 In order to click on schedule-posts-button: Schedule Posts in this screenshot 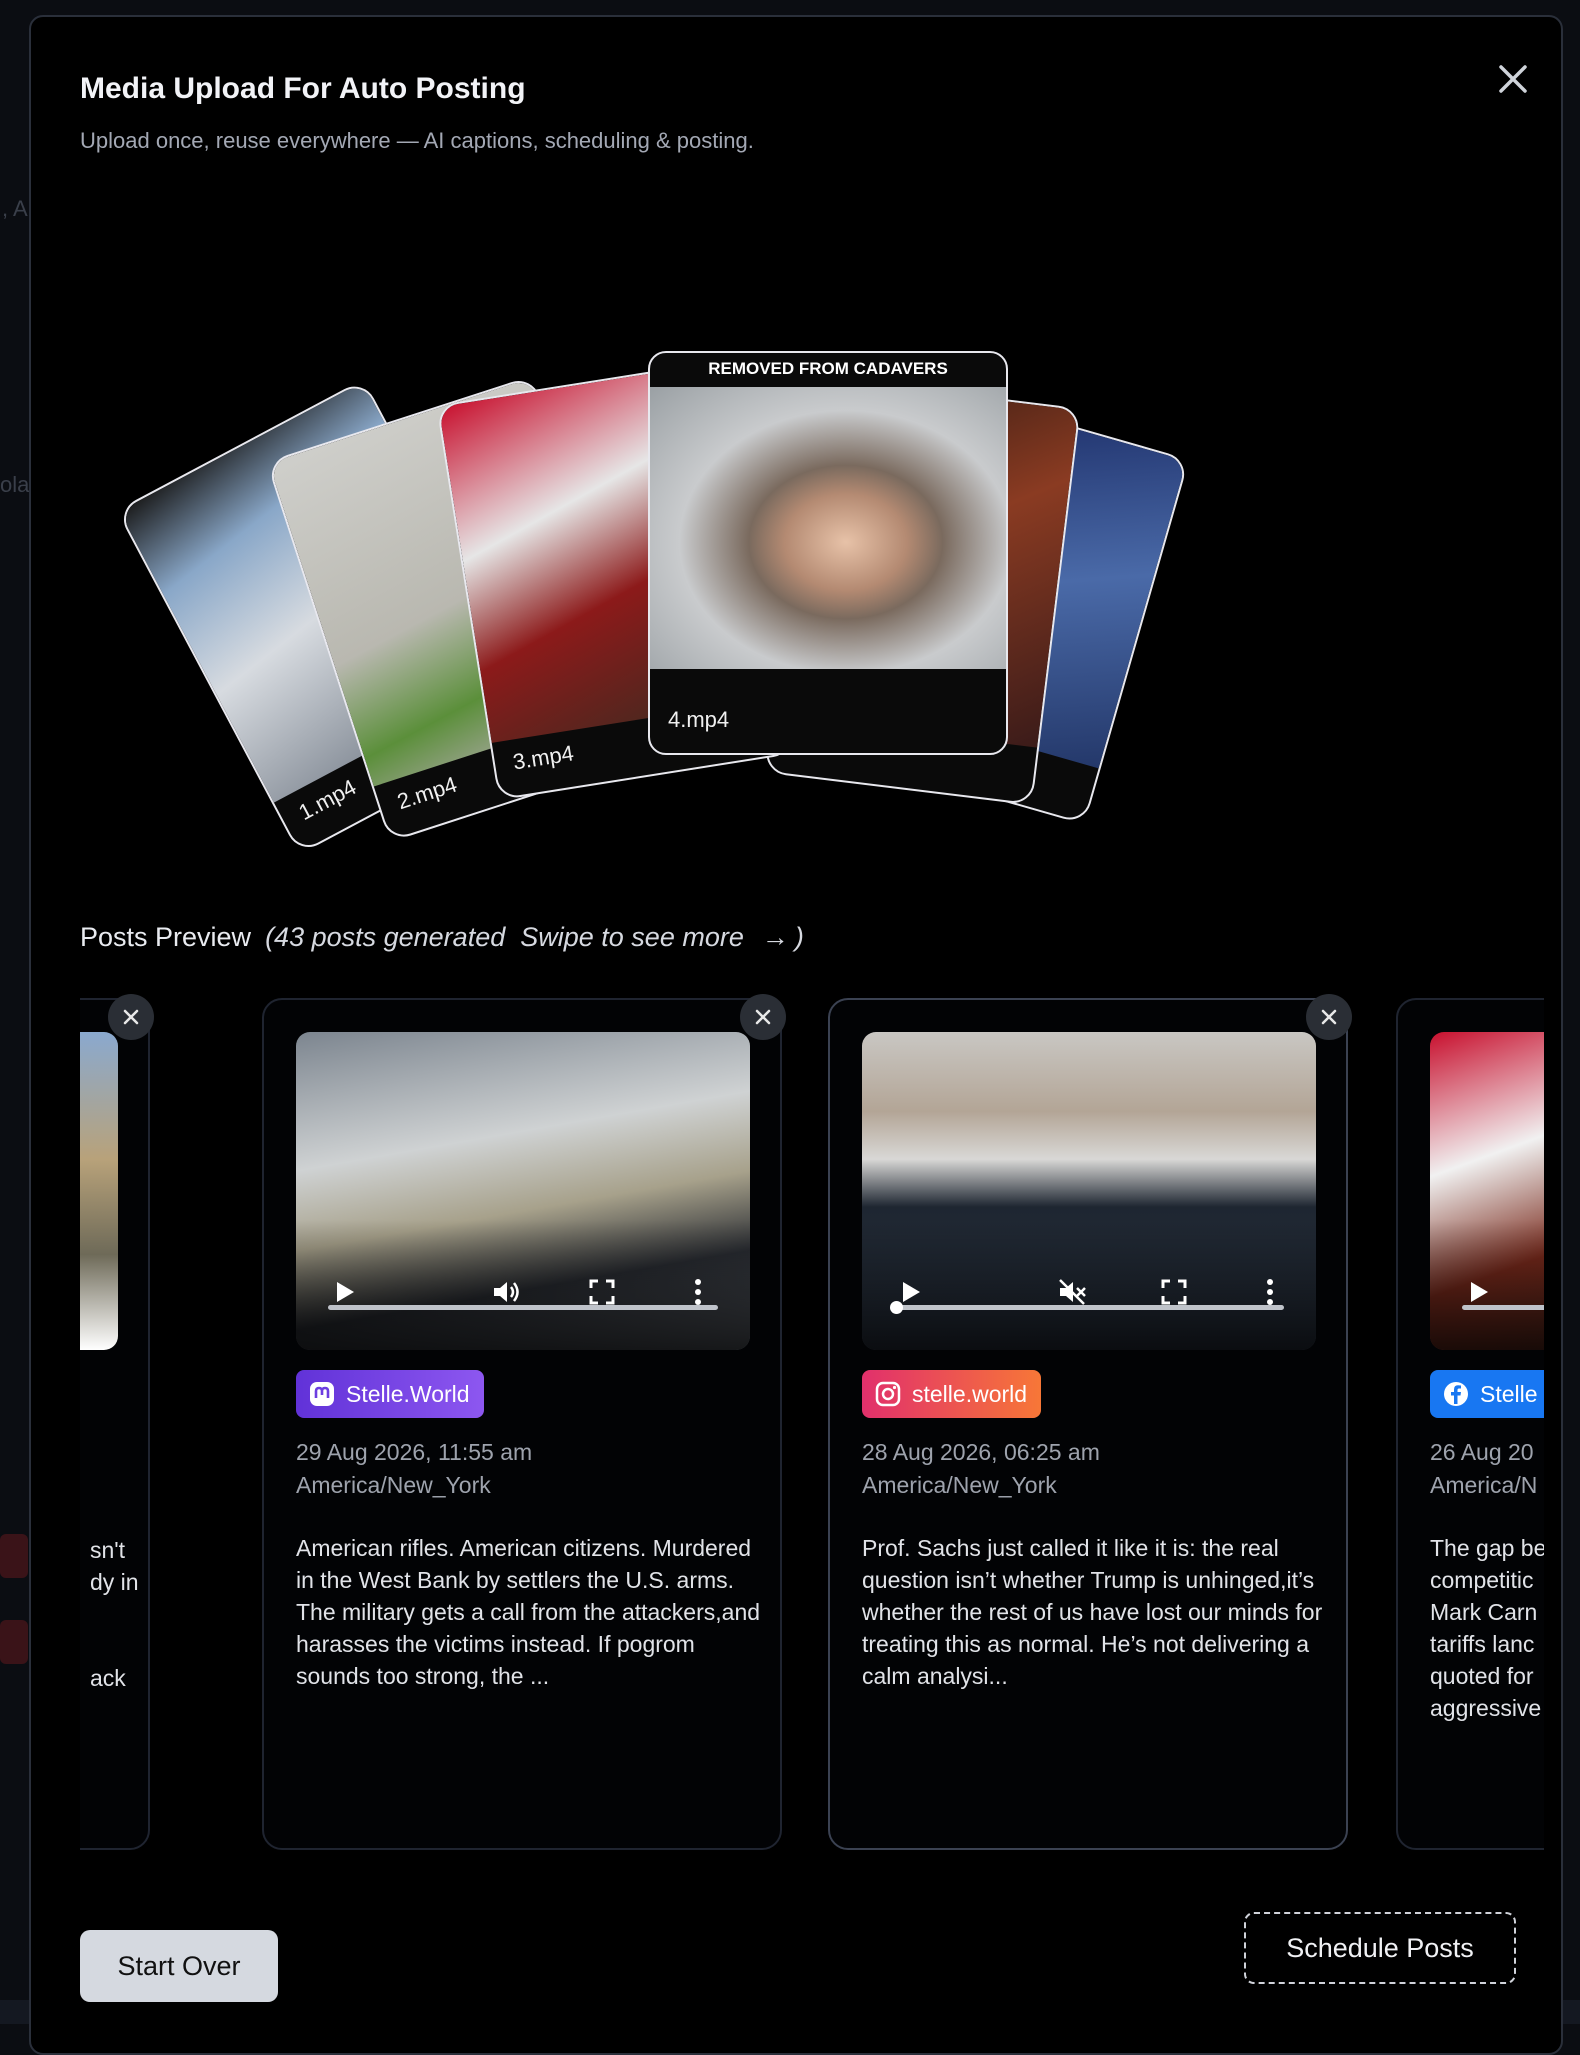, I will do `click(1380, 1948)`.